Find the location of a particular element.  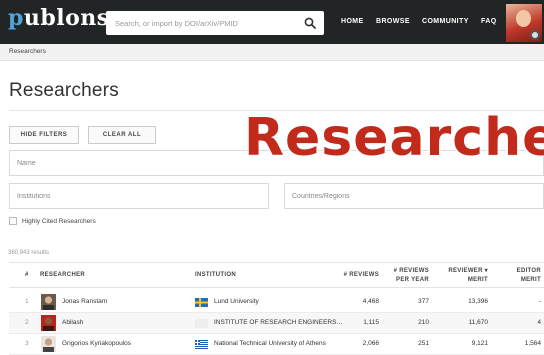

hide-filters-button: HIDE FILTERS is located at coordinates (44, 135).